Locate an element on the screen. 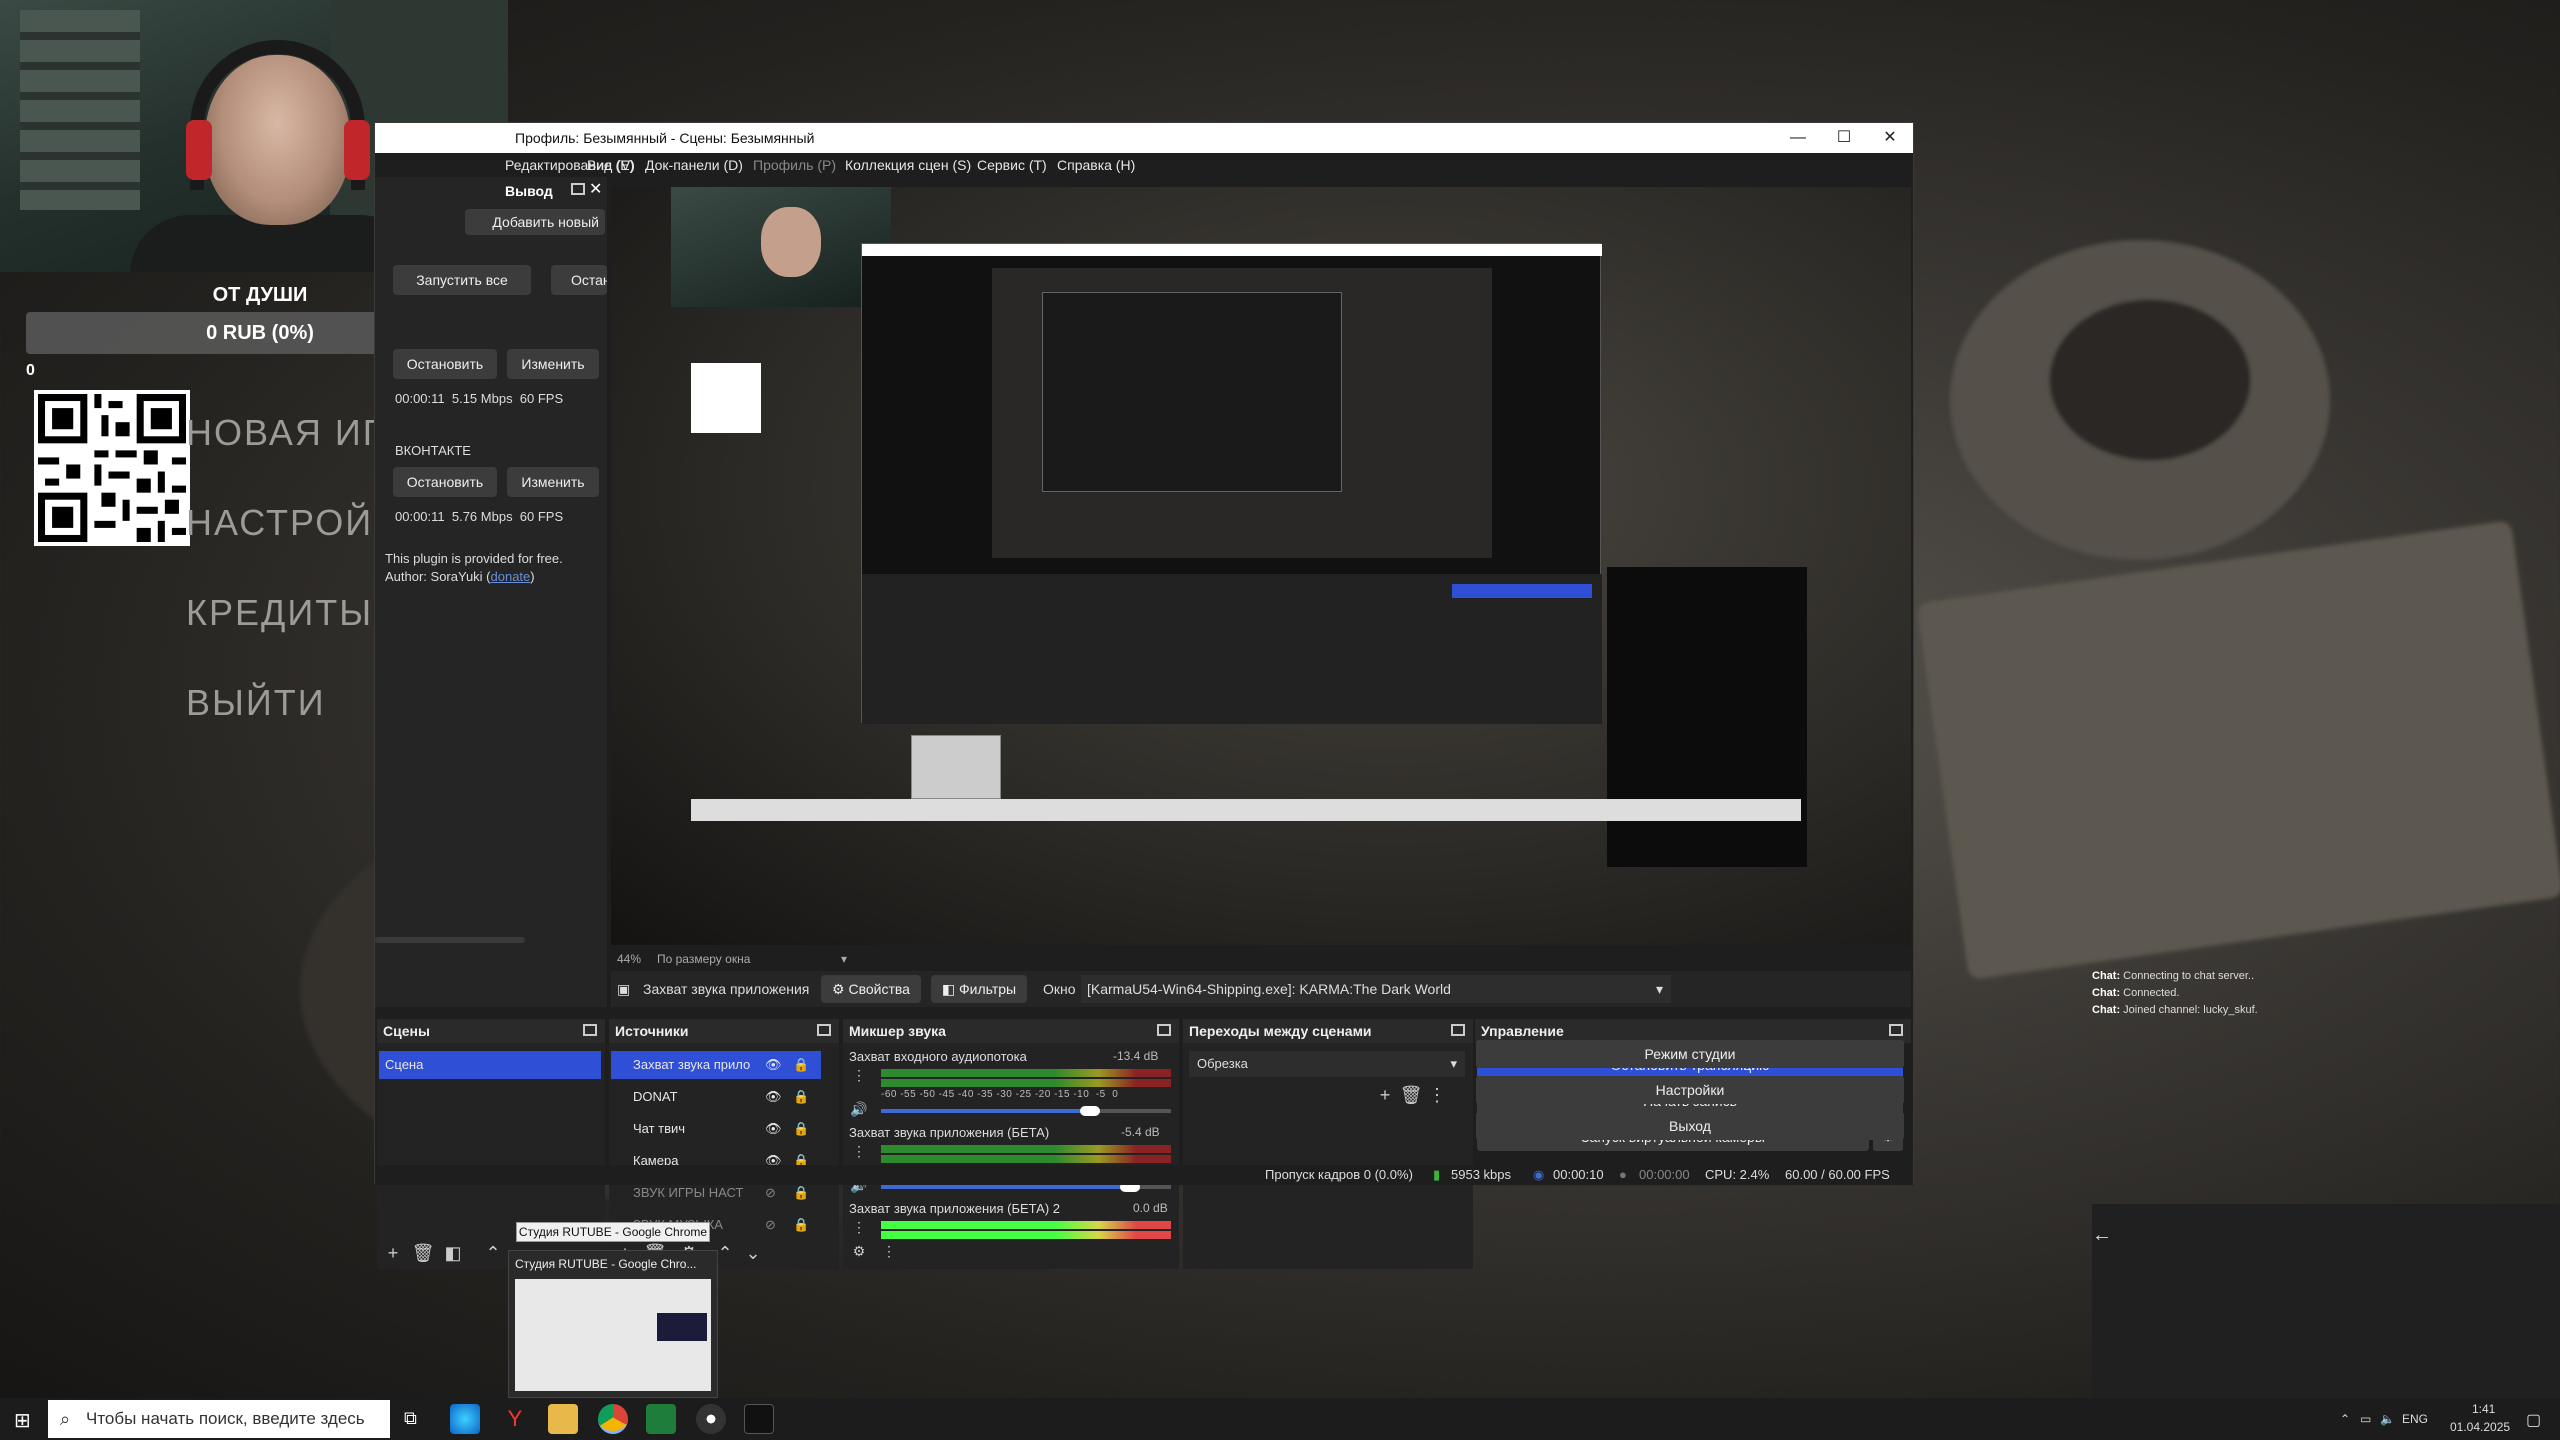  scene-item: Сцена is located at coordinates (490, 1065).